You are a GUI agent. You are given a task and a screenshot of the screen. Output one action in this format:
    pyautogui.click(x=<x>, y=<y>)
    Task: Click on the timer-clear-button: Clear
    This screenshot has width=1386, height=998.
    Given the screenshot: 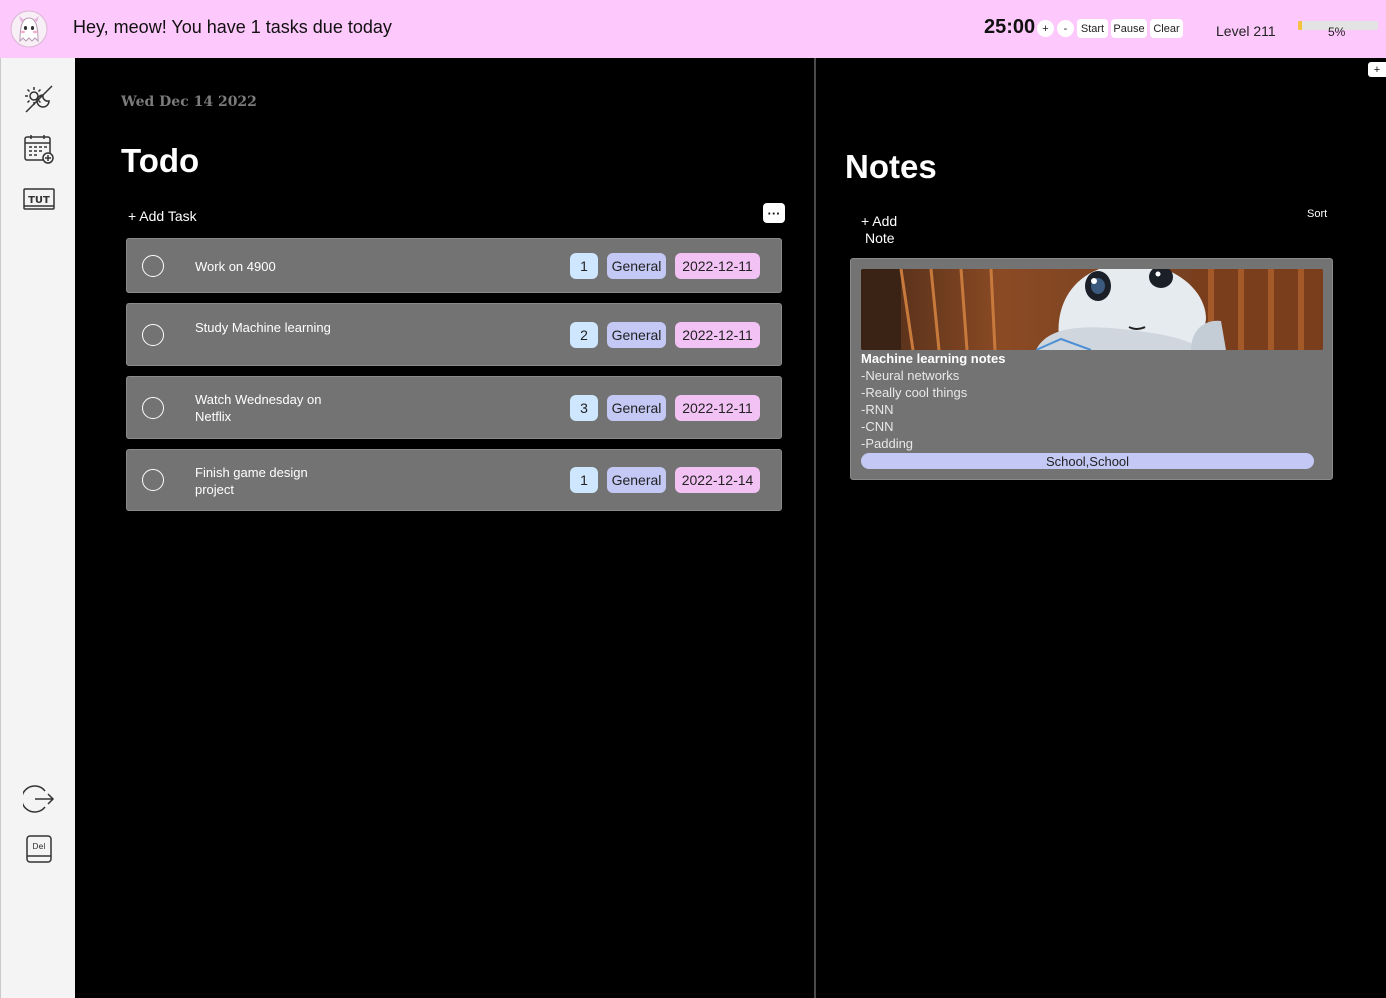 What is the action you would take?
    pyautogui.click(x=1166, y=28)
    